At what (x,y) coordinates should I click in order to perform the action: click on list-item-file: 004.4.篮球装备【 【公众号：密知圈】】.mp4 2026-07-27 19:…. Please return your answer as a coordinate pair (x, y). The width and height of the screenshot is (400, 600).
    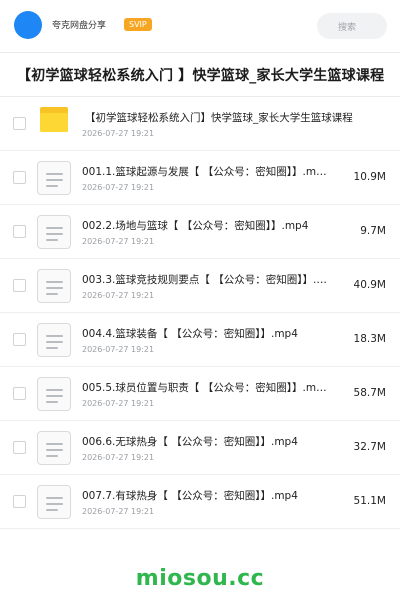
    Looking at the image, I should click on (200, 340).